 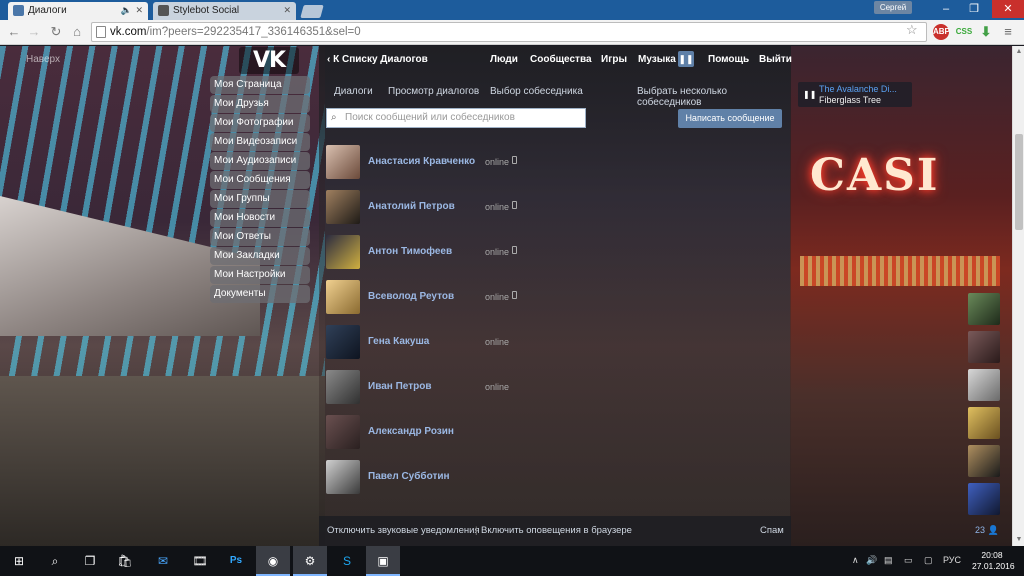 I want to click on menu-item-bookmarks: Мои Закладки, so click(x=260, y=255).